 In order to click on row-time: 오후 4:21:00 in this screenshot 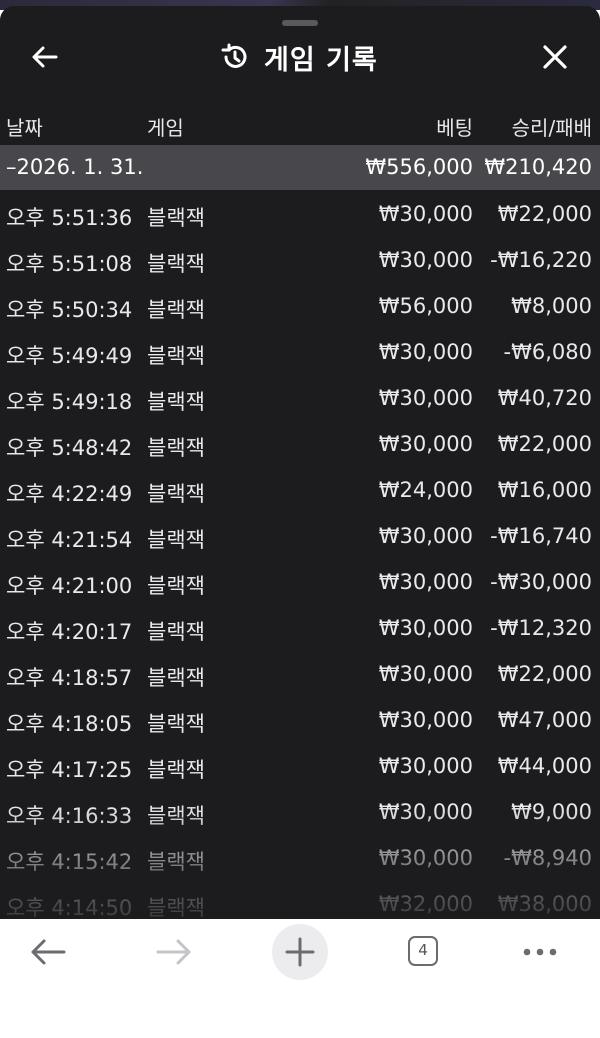, I will do `click(69, 586)`.